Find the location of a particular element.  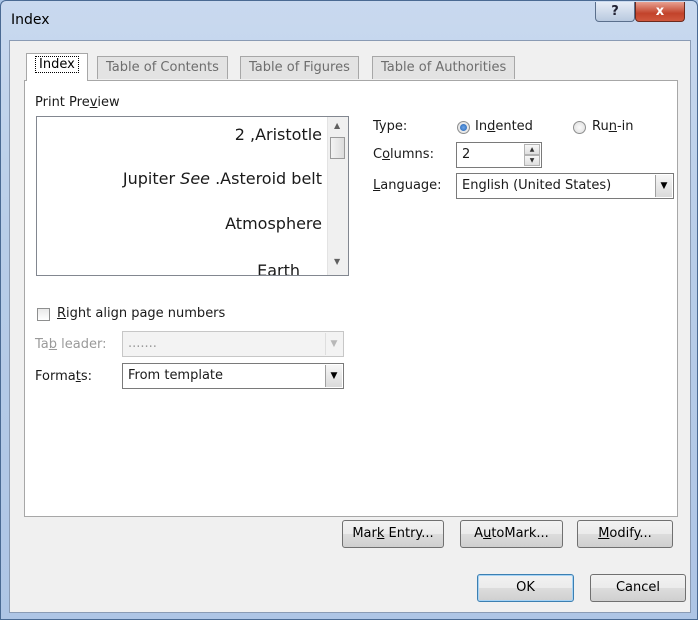

language-select: English (United States) ▼ is located at coordinates (565, 186).